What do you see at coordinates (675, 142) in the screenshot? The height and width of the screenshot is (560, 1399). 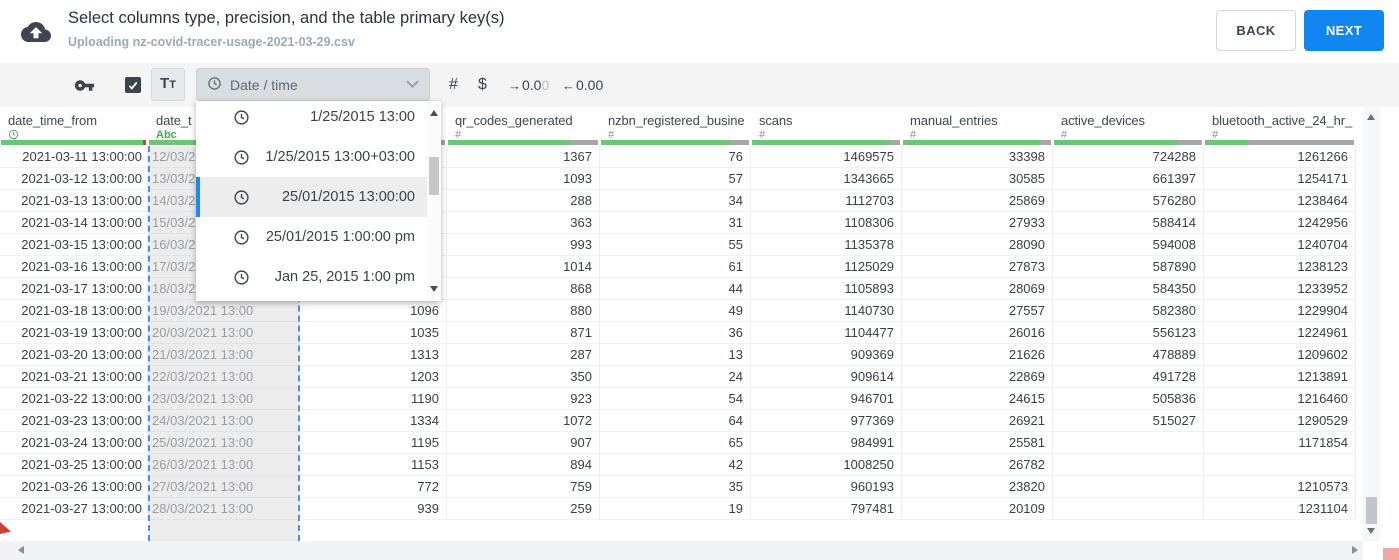 I see `column-quality-bar` at bounding box center [675, 142].